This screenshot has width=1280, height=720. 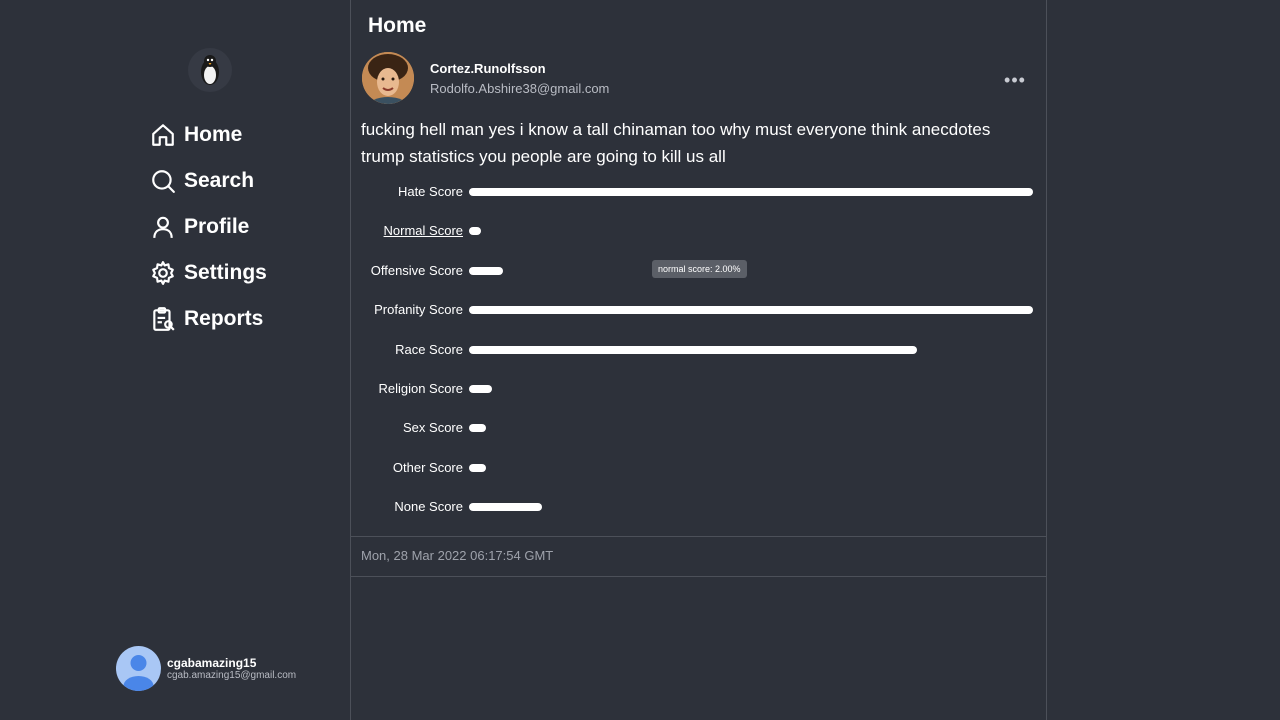 I want to click on sidebar-item-label: Home, so click(x=213, y=134).